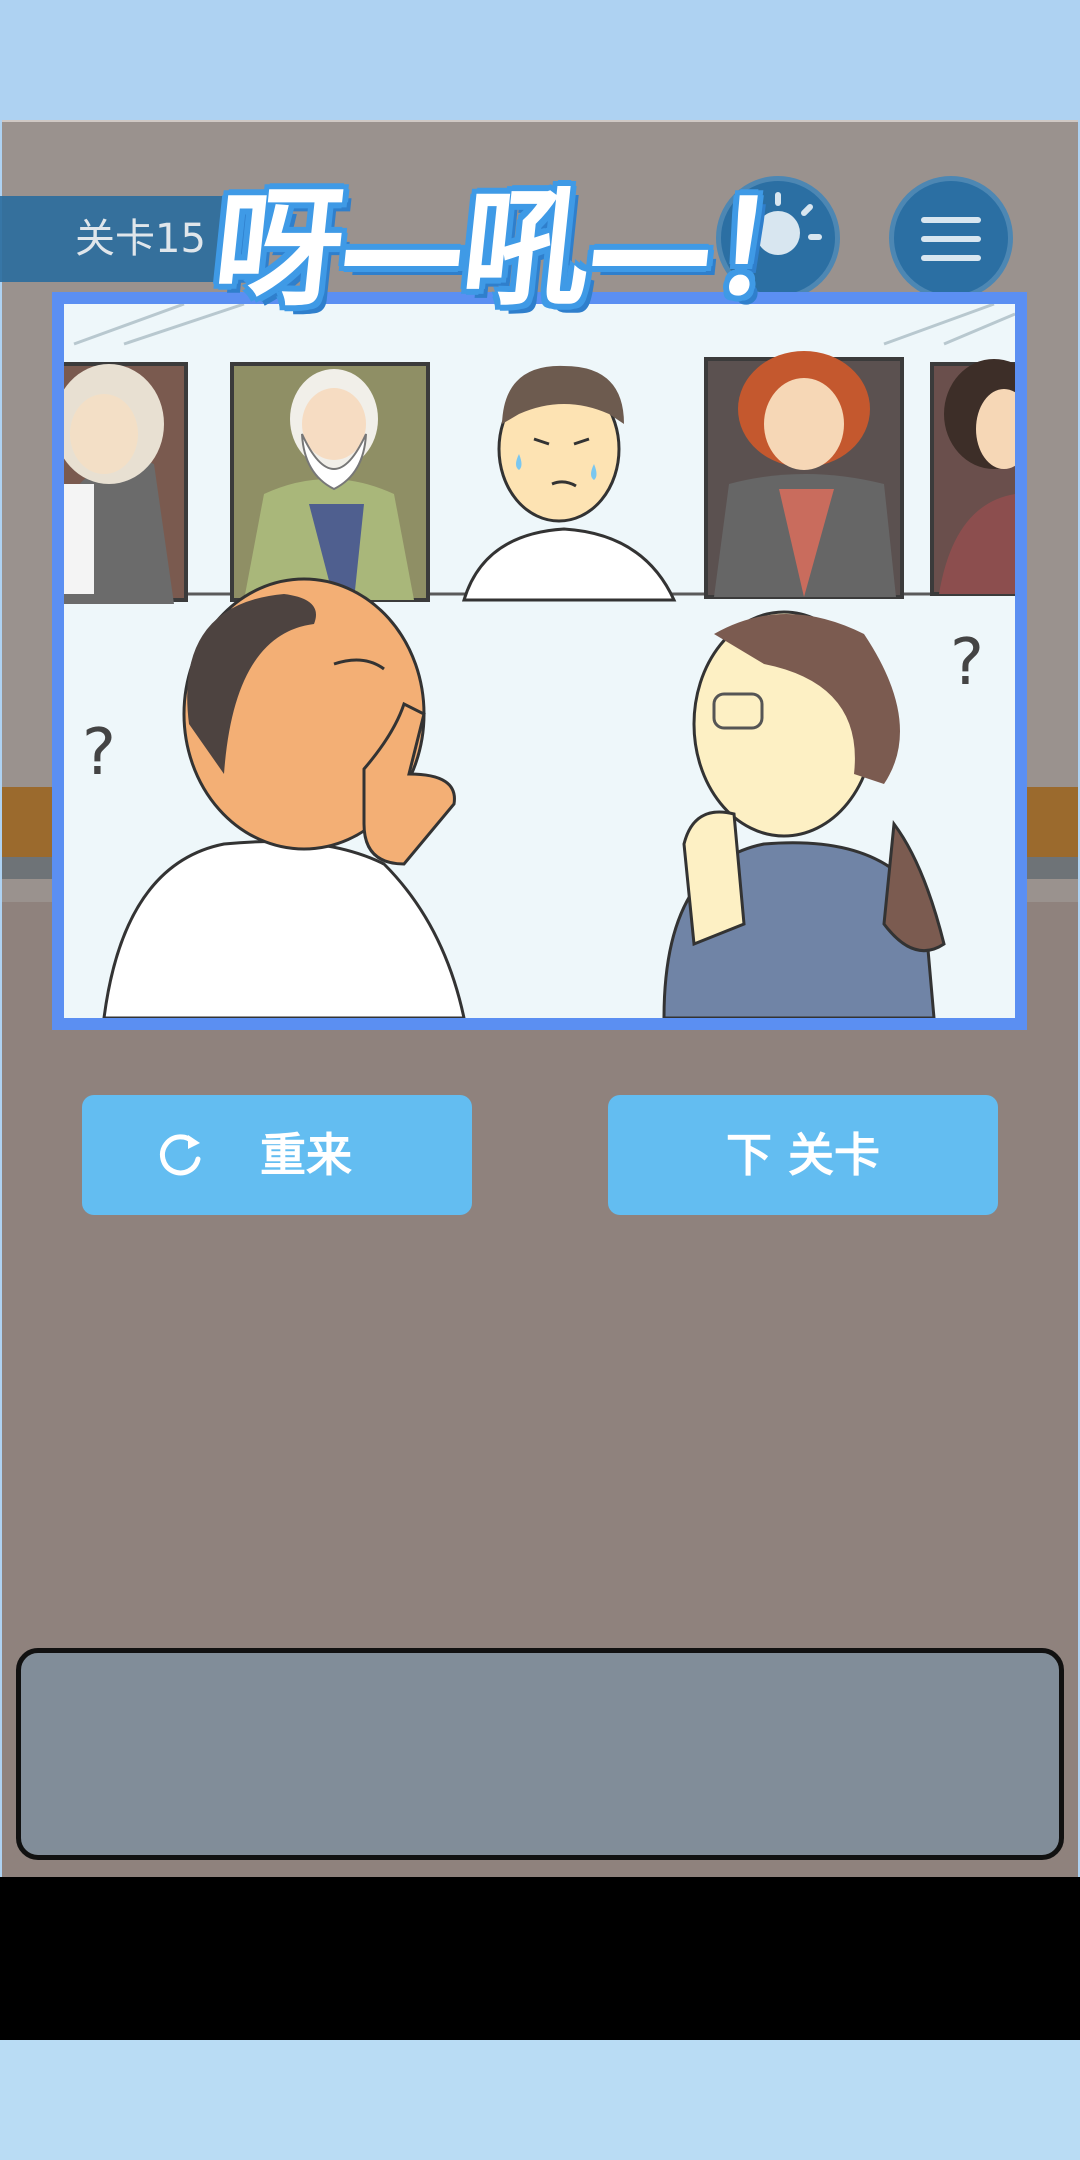  What do you see at coordinates (951, 220) in the screenshot?
I see `hamburger-menu-icon` at bounding box center [951, 220].